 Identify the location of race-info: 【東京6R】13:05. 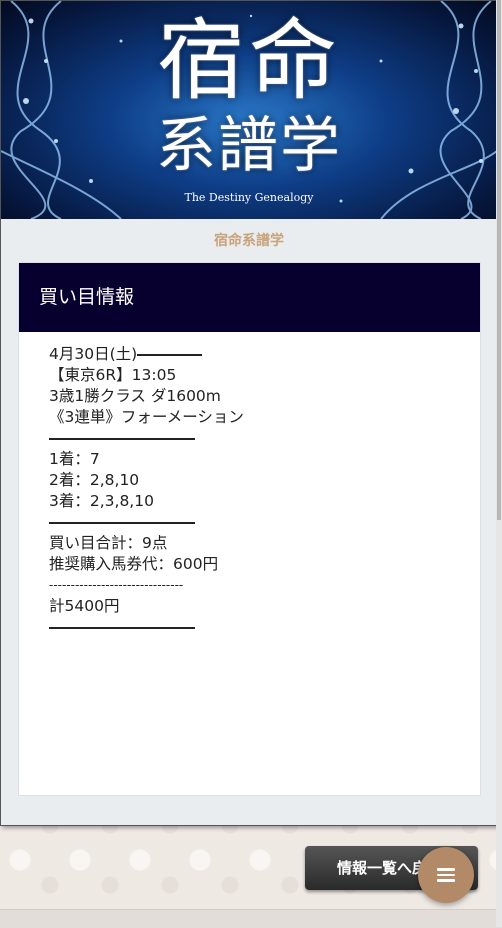
(113, 375).